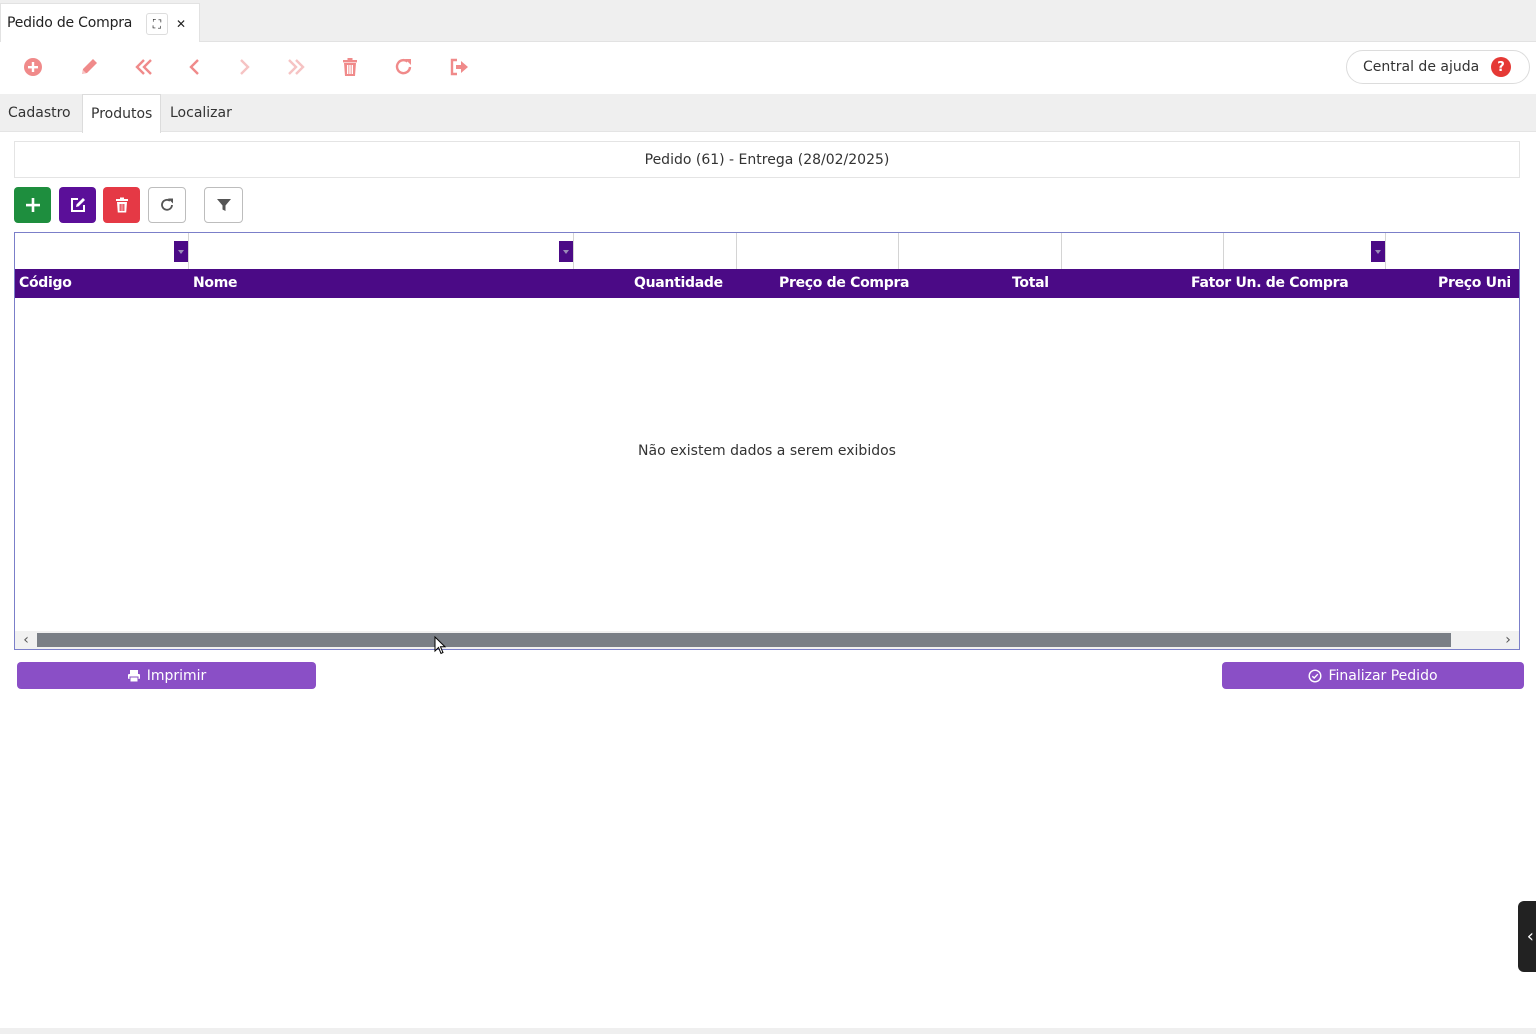  I want to click on previous-record-icon, so click(195, 67).